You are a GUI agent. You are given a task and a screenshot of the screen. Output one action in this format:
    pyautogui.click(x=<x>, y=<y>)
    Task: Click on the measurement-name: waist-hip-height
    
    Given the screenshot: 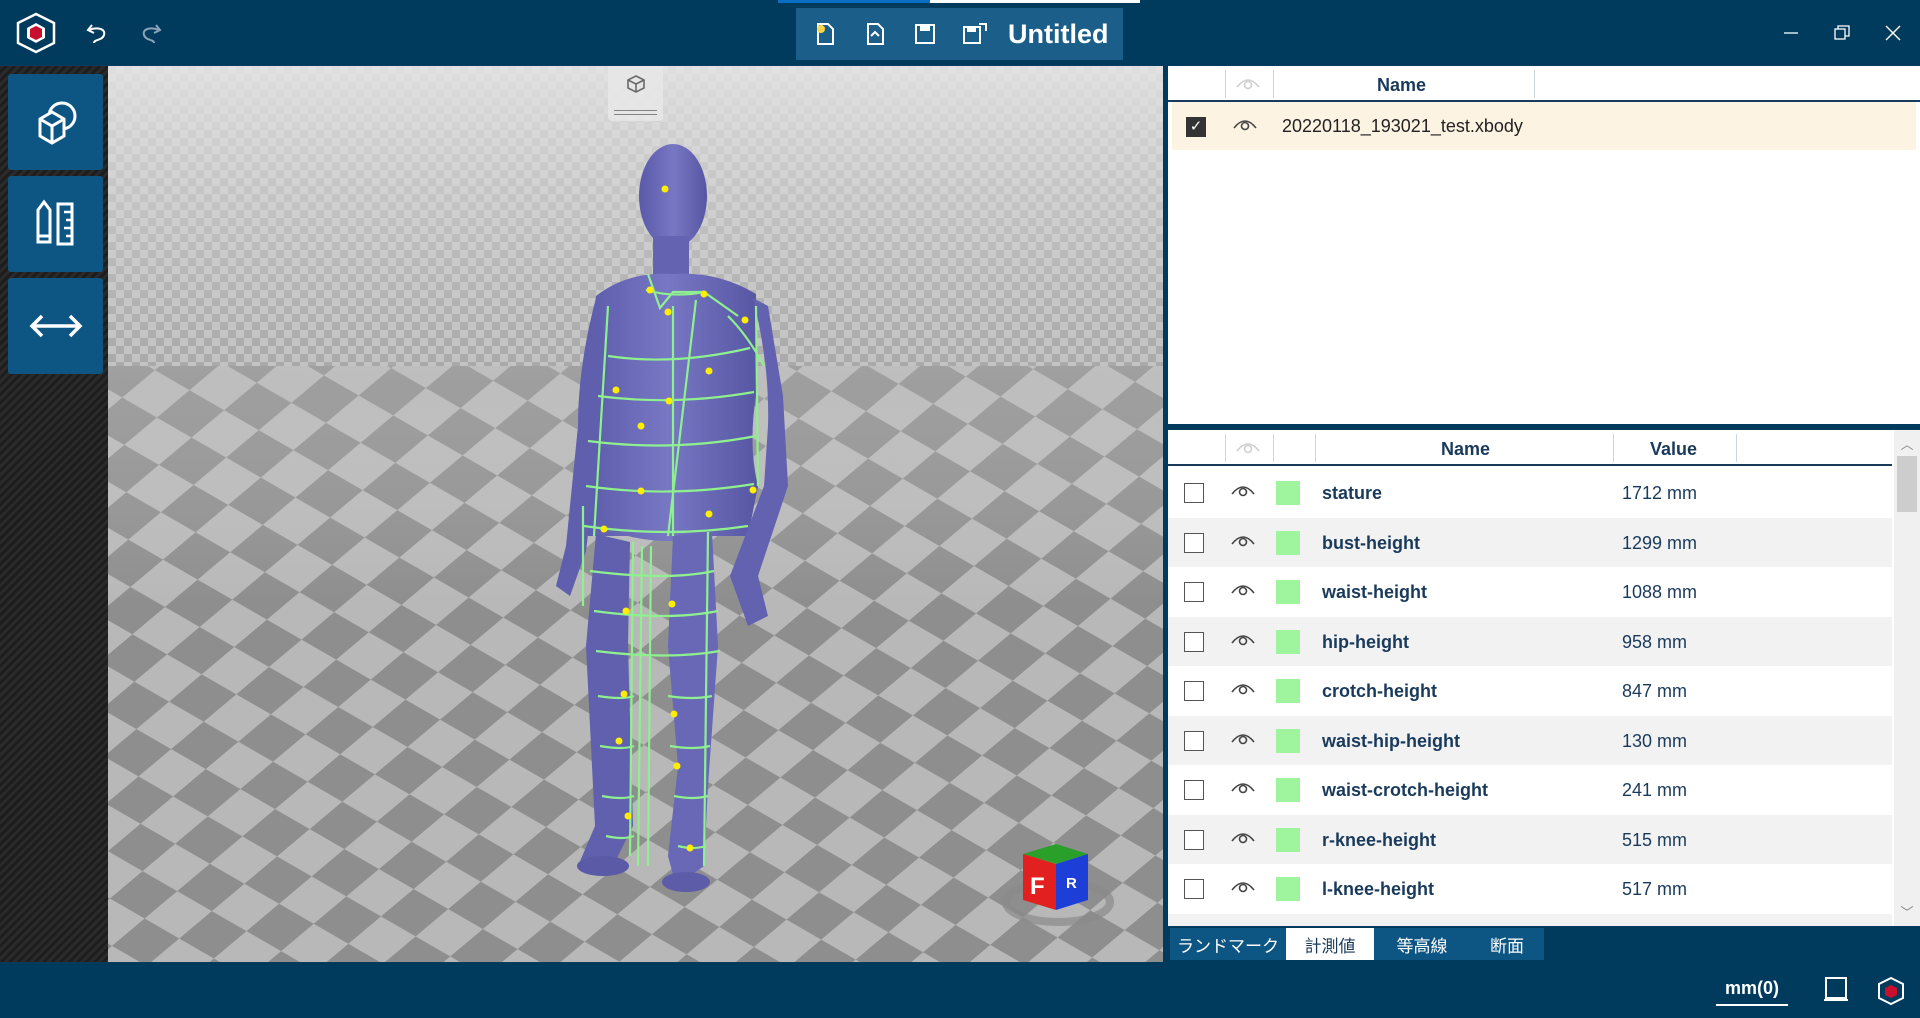 What is the action you would take?
    pyautogui.click(x=1391, y=740)
    